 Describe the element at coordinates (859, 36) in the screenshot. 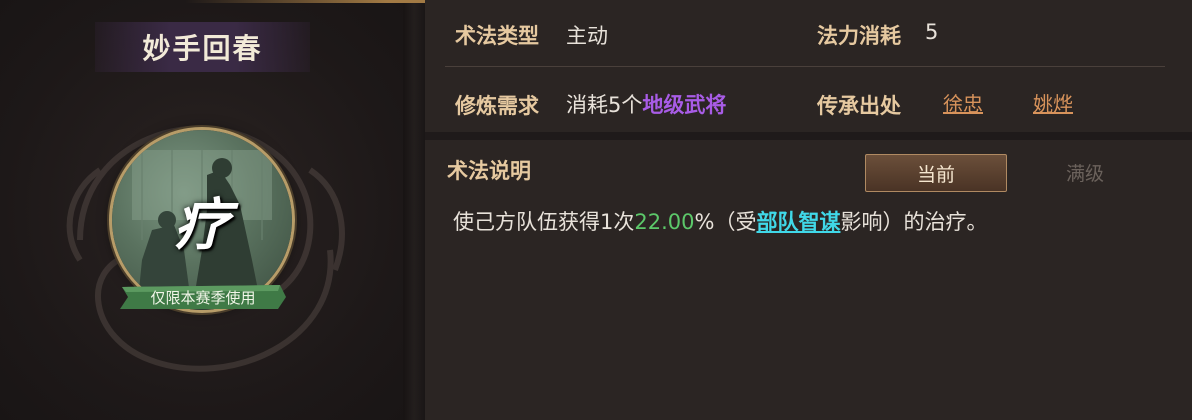

I see `mana-cost-label: 法力消耗` at that location.